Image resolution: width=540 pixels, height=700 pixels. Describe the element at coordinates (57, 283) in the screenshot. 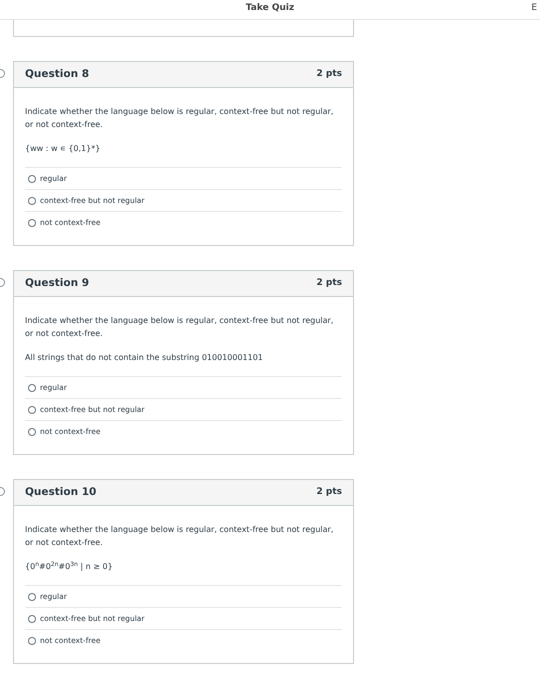

I see `question-title: Question 9` at that location.